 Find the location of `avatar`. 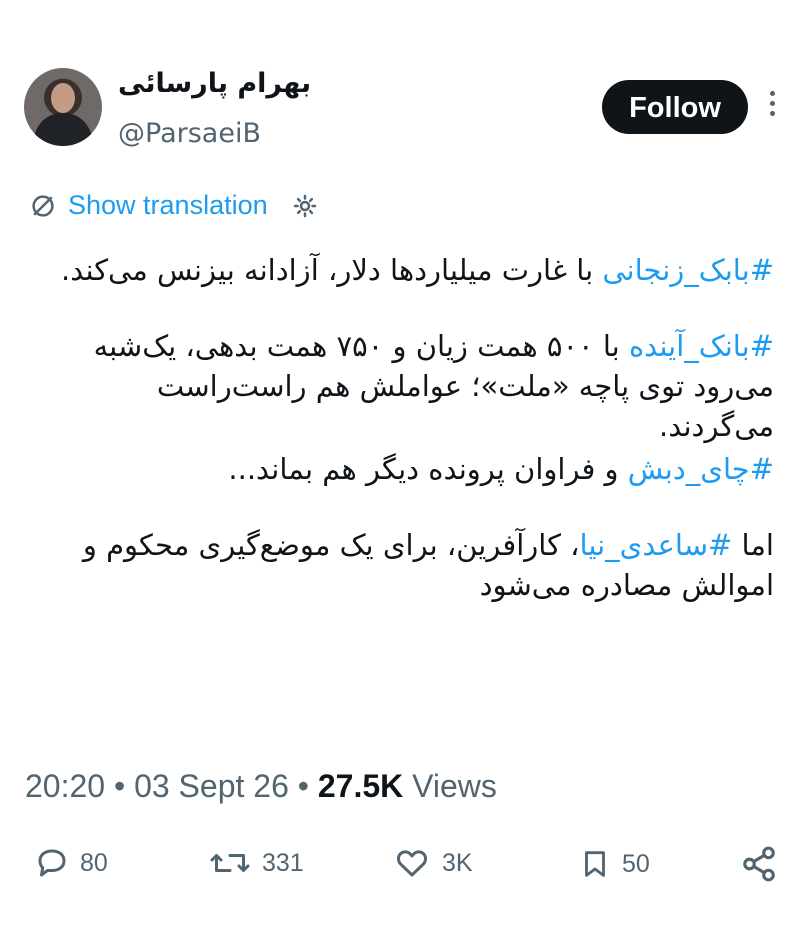

avatar is located at coordinates (63, 107).